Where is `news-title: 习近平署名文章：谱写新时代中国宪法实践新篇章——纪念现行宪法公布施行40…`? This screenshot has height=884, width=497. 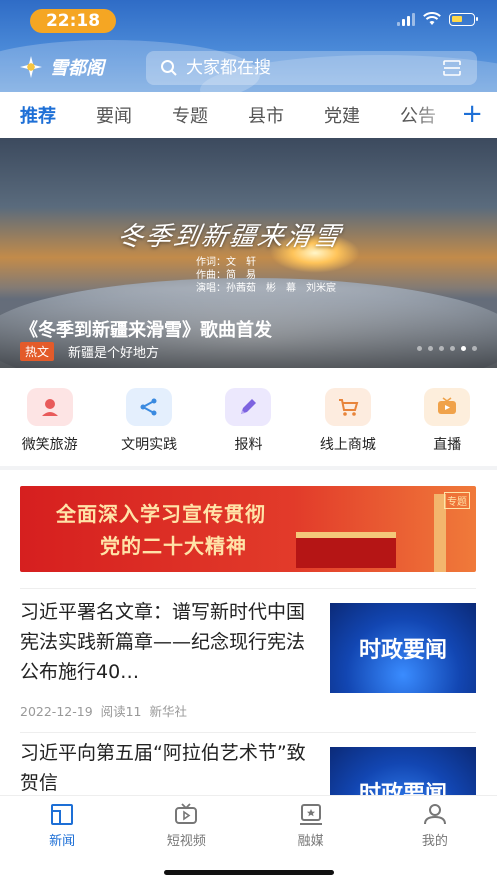 news-title: 习近平署名文章：谱写新时代中国宪法实践新篇章——纪念现行宪法公布施行40… is located at coordinates (163, 642).